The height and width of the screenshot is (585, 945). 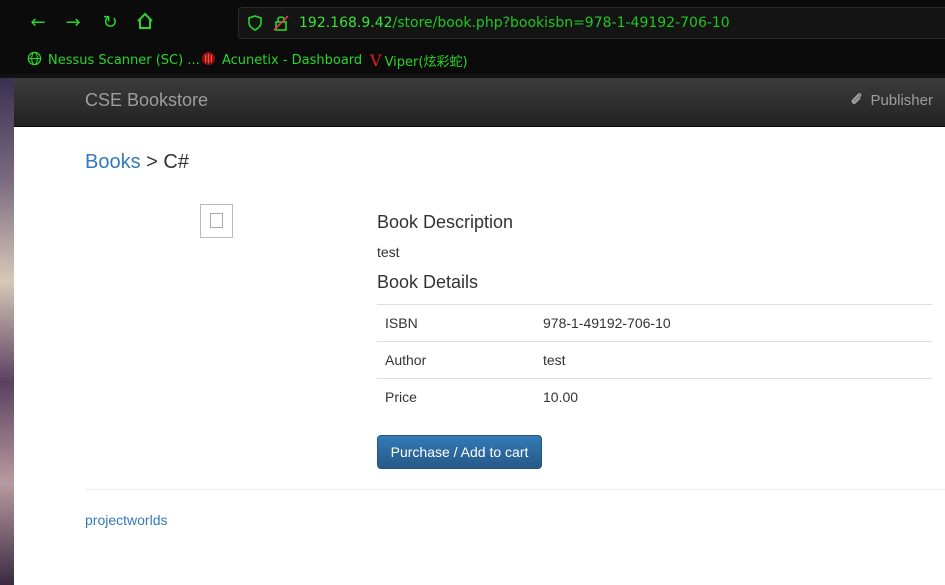 I want to click on publisher-link: Publisher, so click(x=891, y=100).